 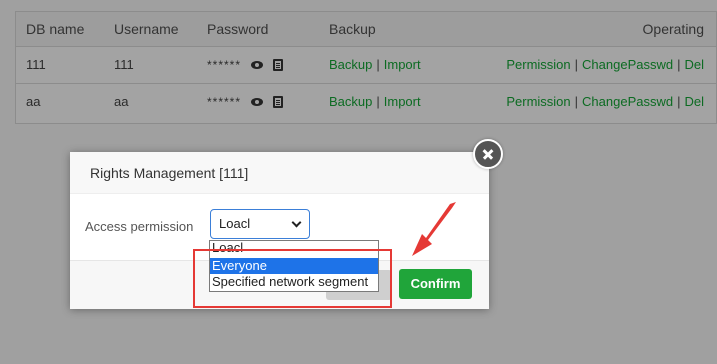 What do you see at coordinates (352, 29) in the screenshot?
I see `header-backup: Backup` at bounding box center [352, 29].